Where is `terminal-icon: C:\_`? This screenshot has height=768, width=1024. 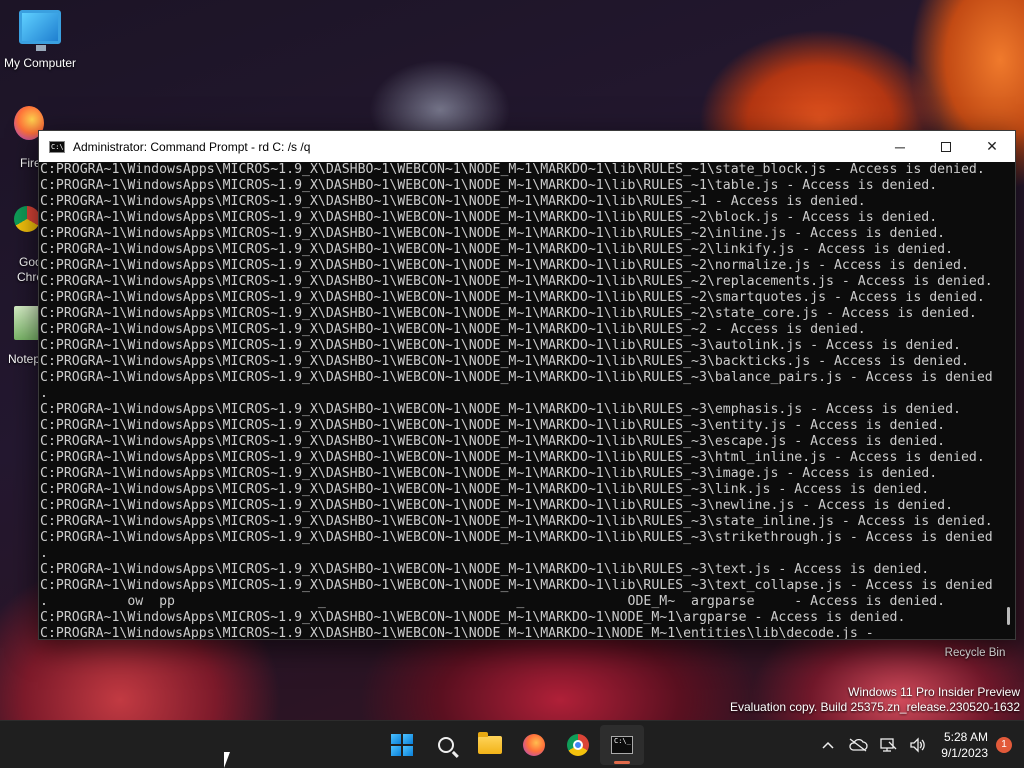
terminal-icon: C:\_ is located at coordinates (622, 745).